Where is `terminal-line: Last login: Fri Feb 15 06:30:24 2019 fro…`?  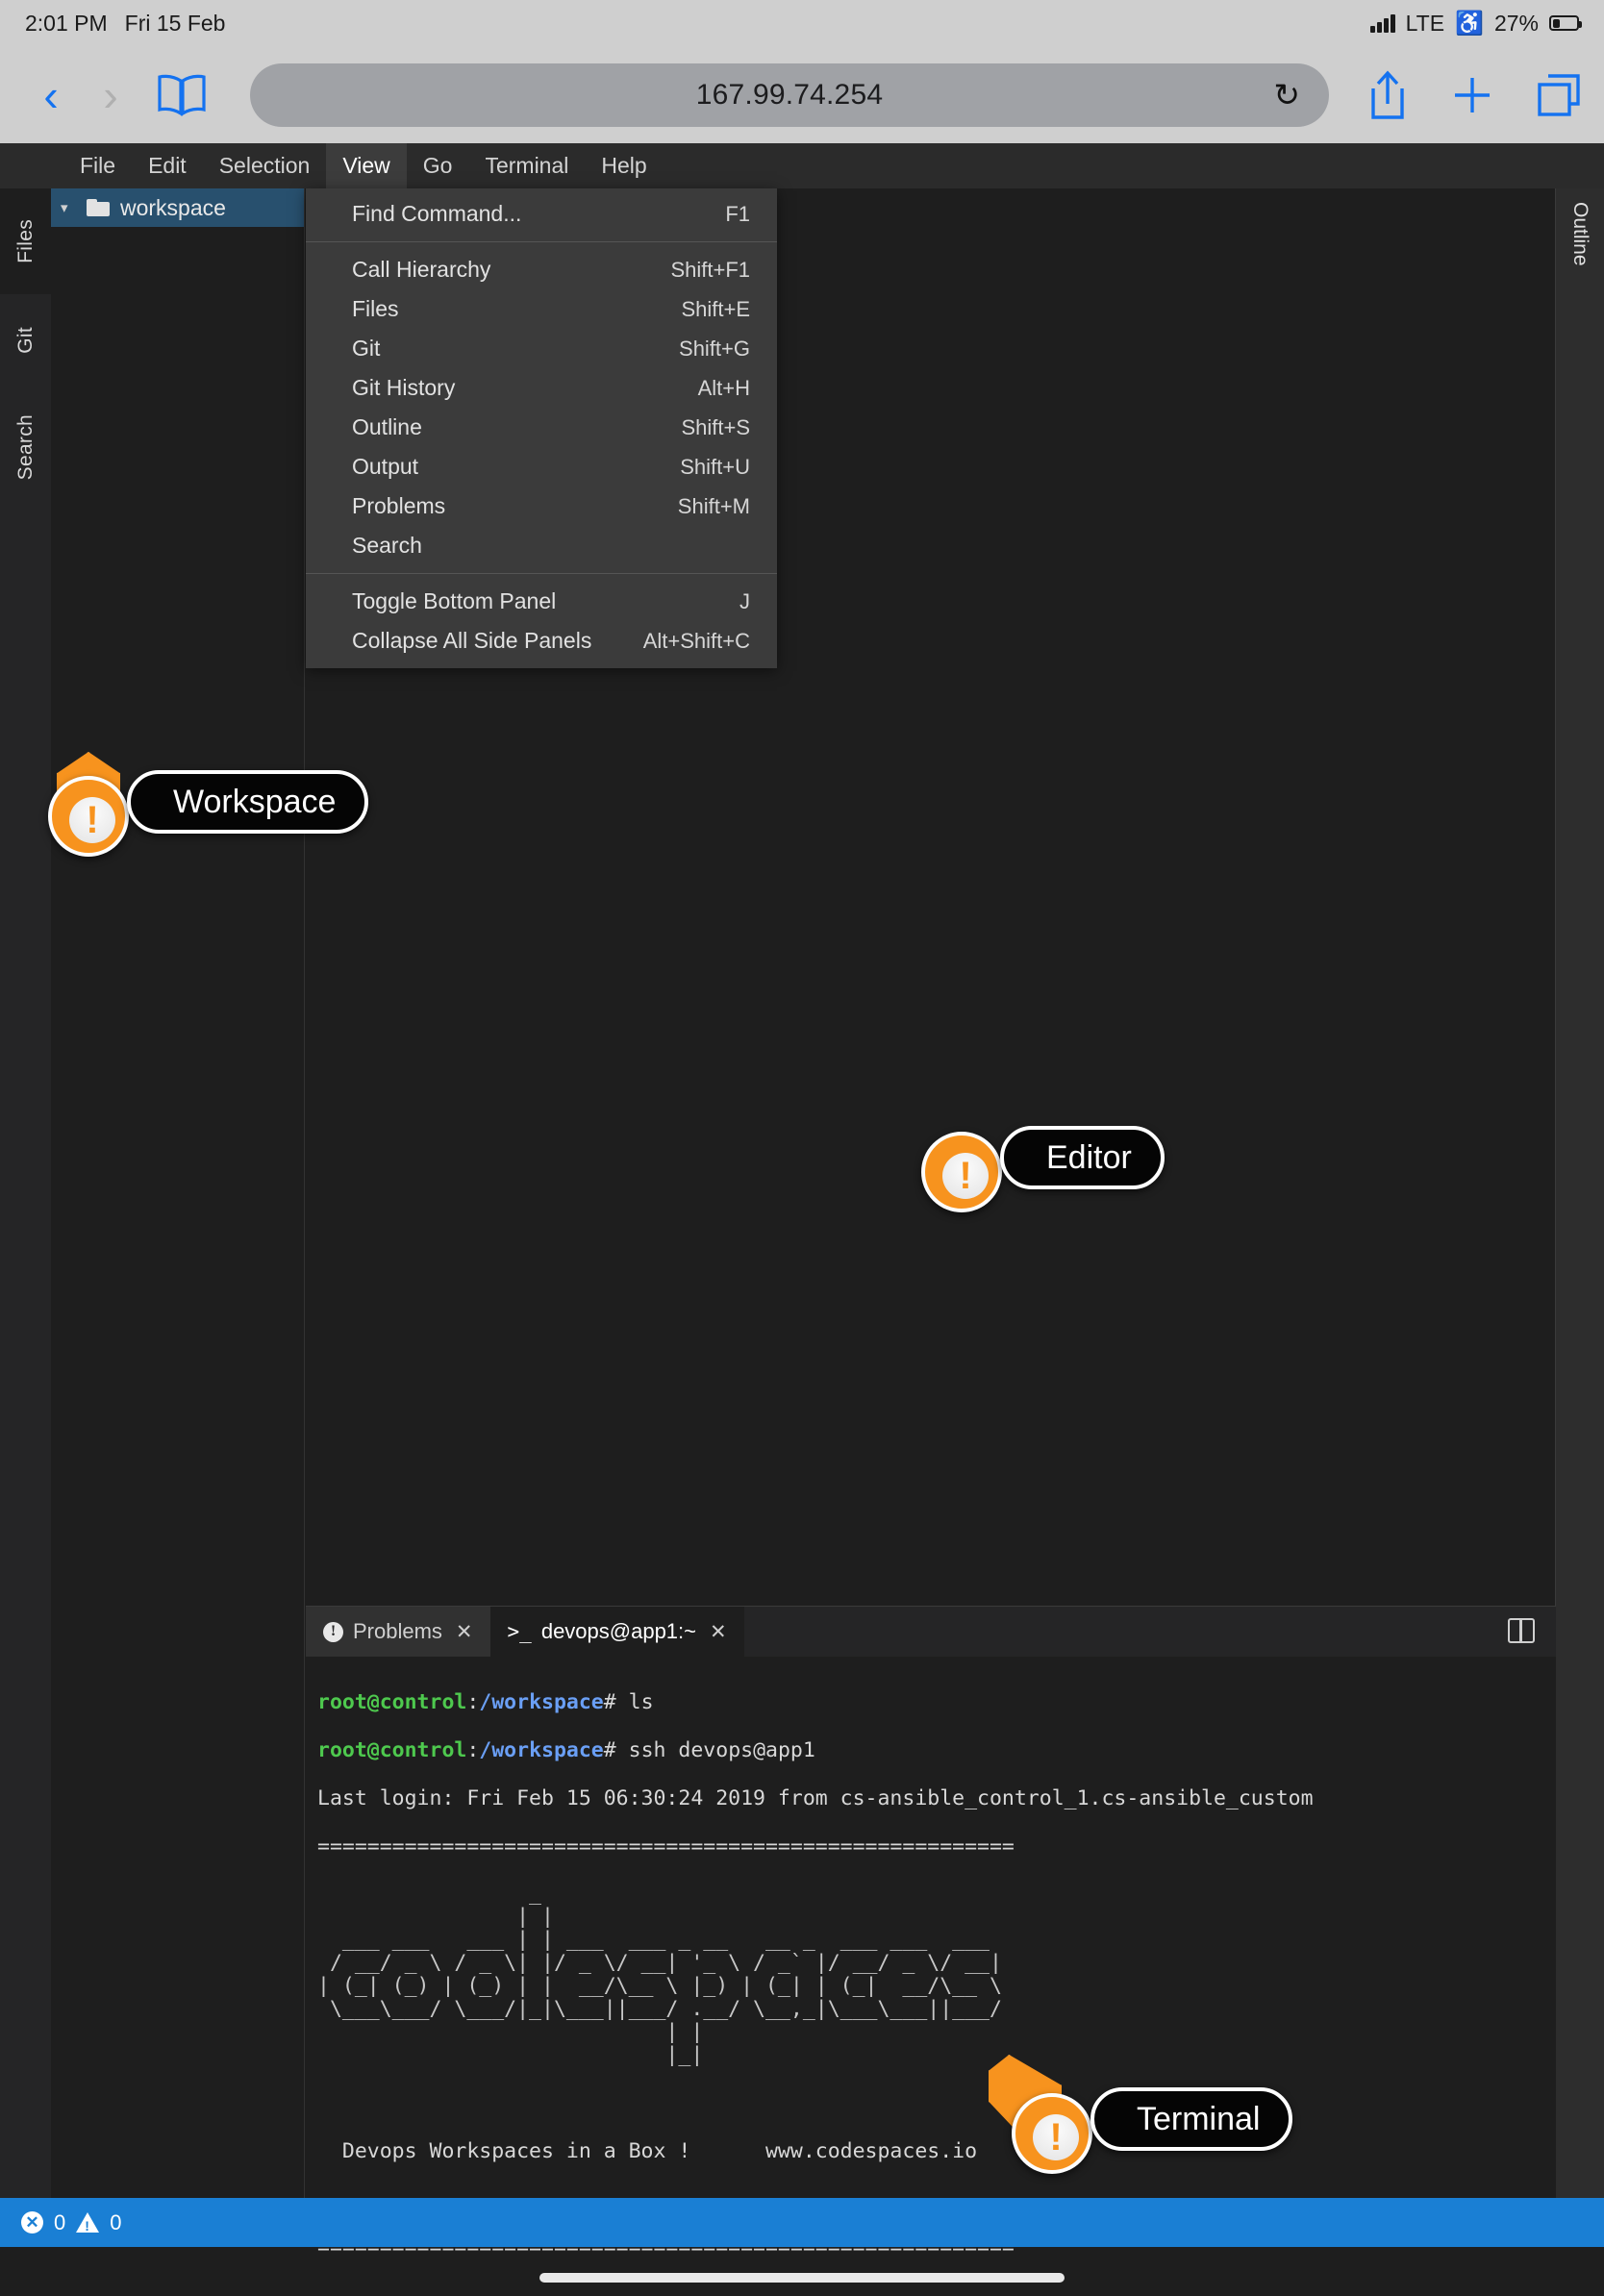 terminal-line: Last login: Fri Feb 15 06:30:24 2019 fro… is located at coordinates (815, 1798).